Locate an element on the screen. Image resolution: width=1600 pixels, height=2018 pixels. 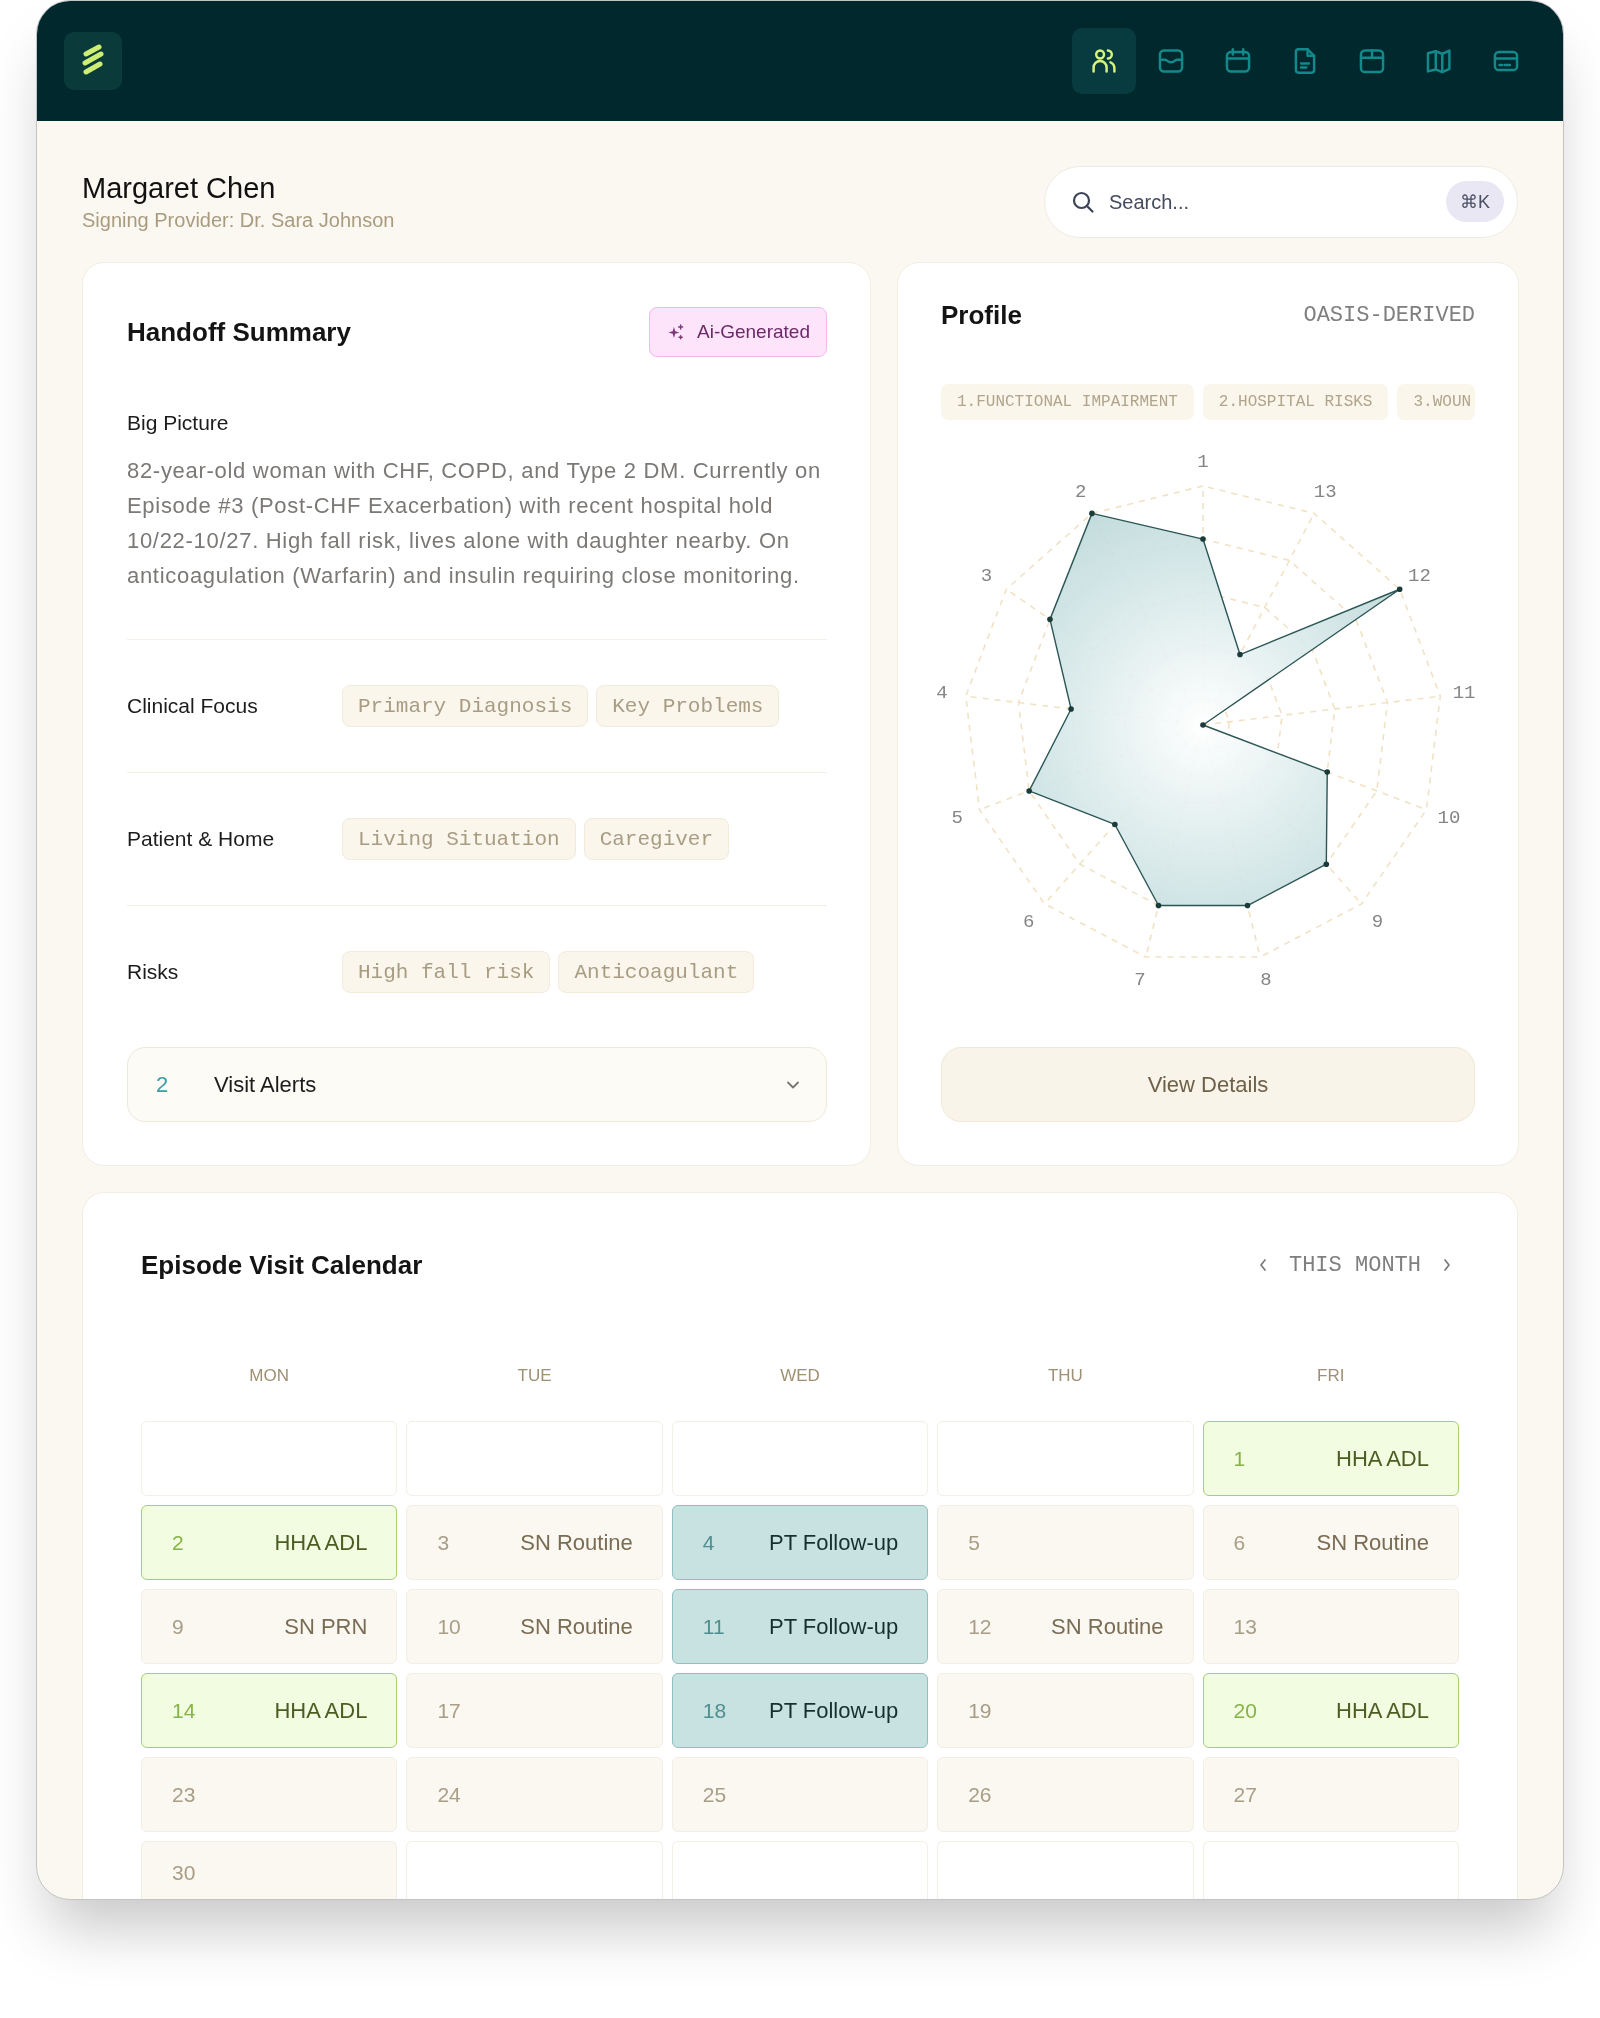
topic-tag: High fall risk is located at coordinates (446, 972).